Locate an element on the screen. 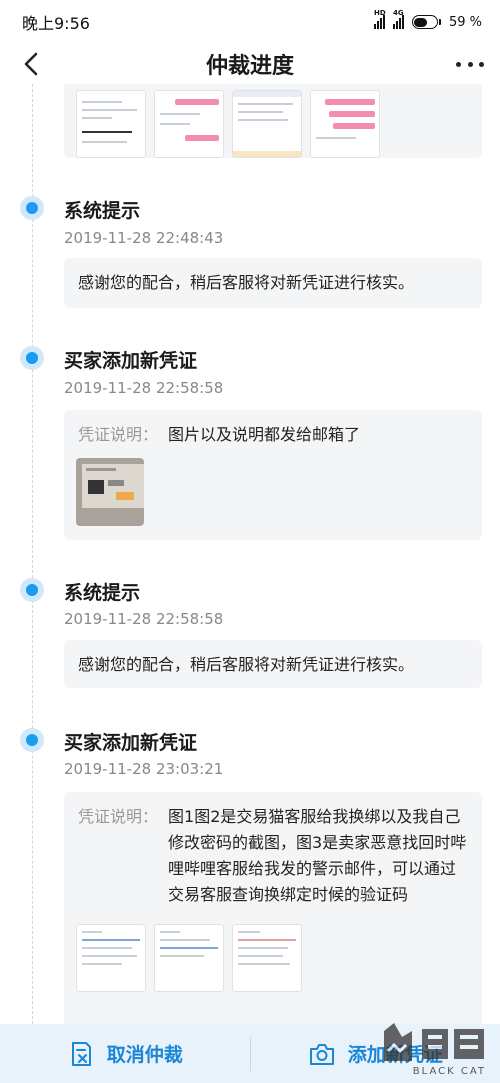 The width and height of the screenshot is (500, 1083). hd-signal-icon: HD is located at coordinates (379, 19).